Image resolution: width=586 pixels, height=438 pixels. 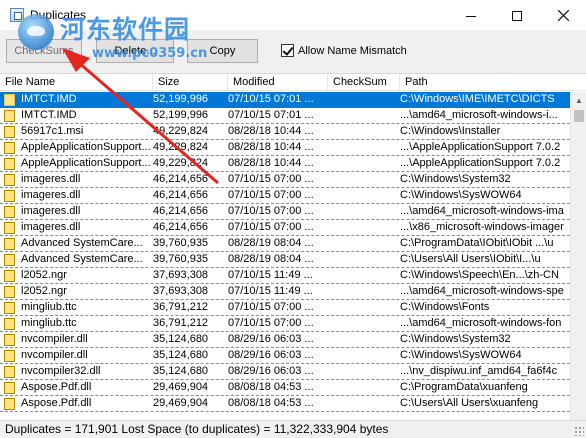 I want to click on title-bar: Duplicates, so click(x=293, y=15).